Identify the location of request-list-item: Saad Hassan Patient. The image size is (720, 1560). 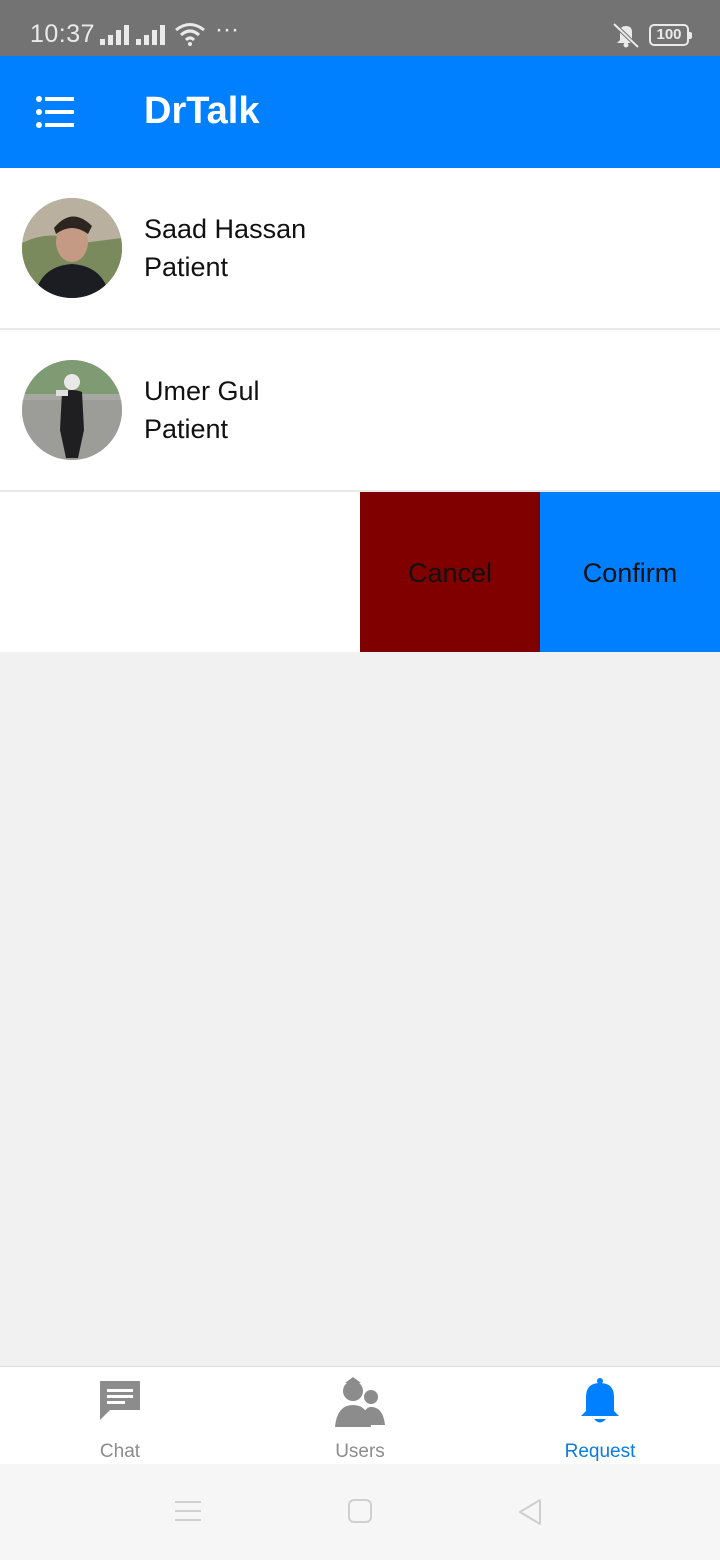
(360, 249).